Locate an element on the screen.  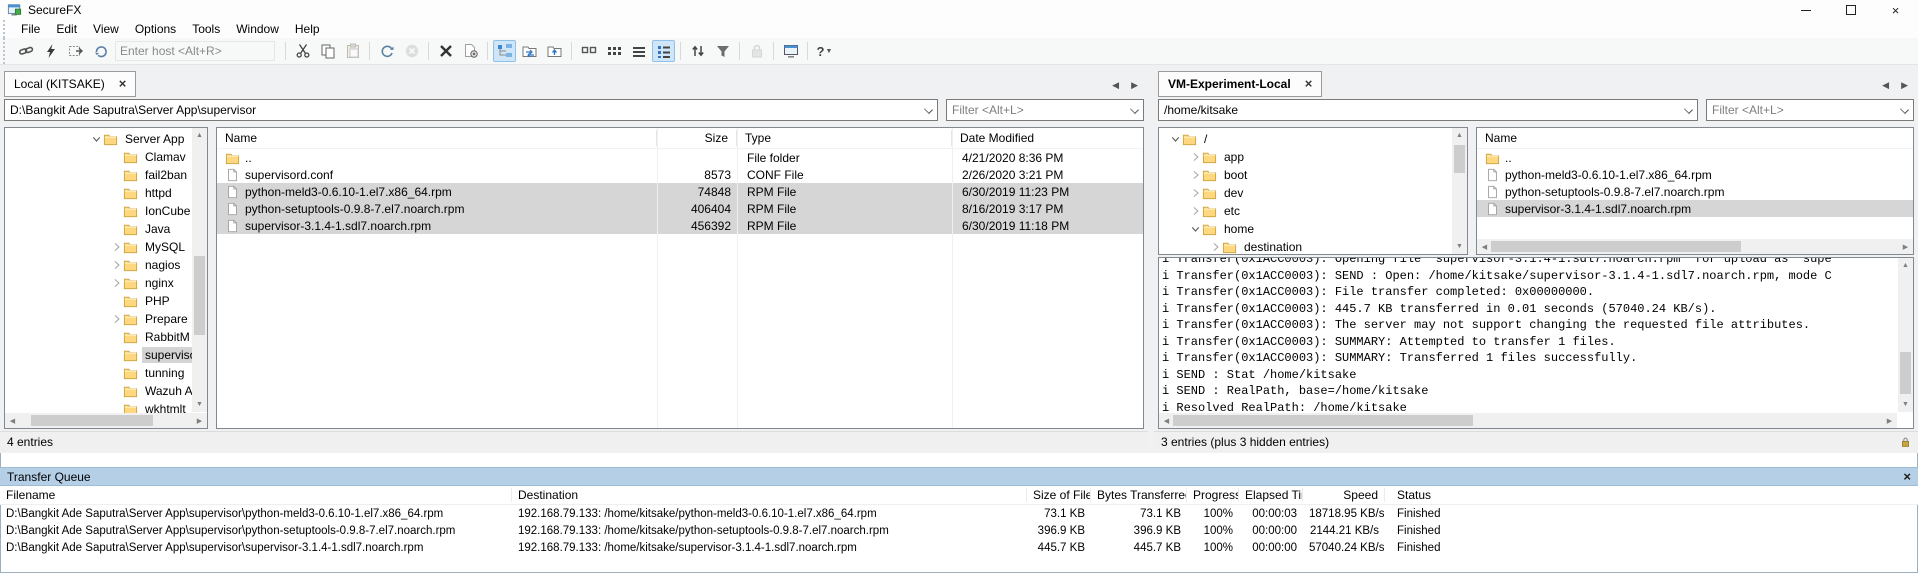
column-header-progress: Progress is located at coordinates (1213, 495).